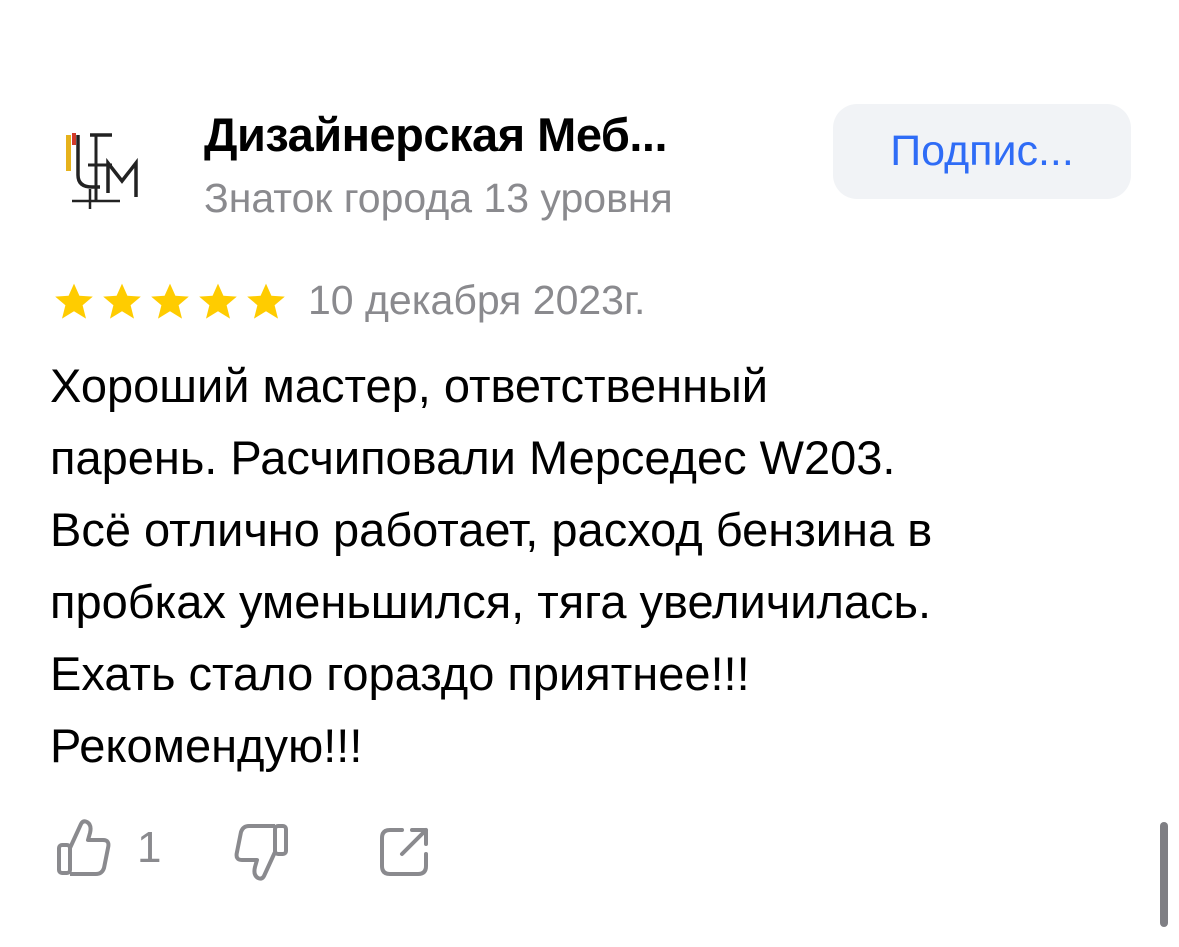 The height and width of the screenshot is (947, 1179). What do you see at coordinates (473, 457) in the screenshot?
I see `review-text-line: парень. Расчиповали Мерседес W203.` at bounding box center [473, 457].